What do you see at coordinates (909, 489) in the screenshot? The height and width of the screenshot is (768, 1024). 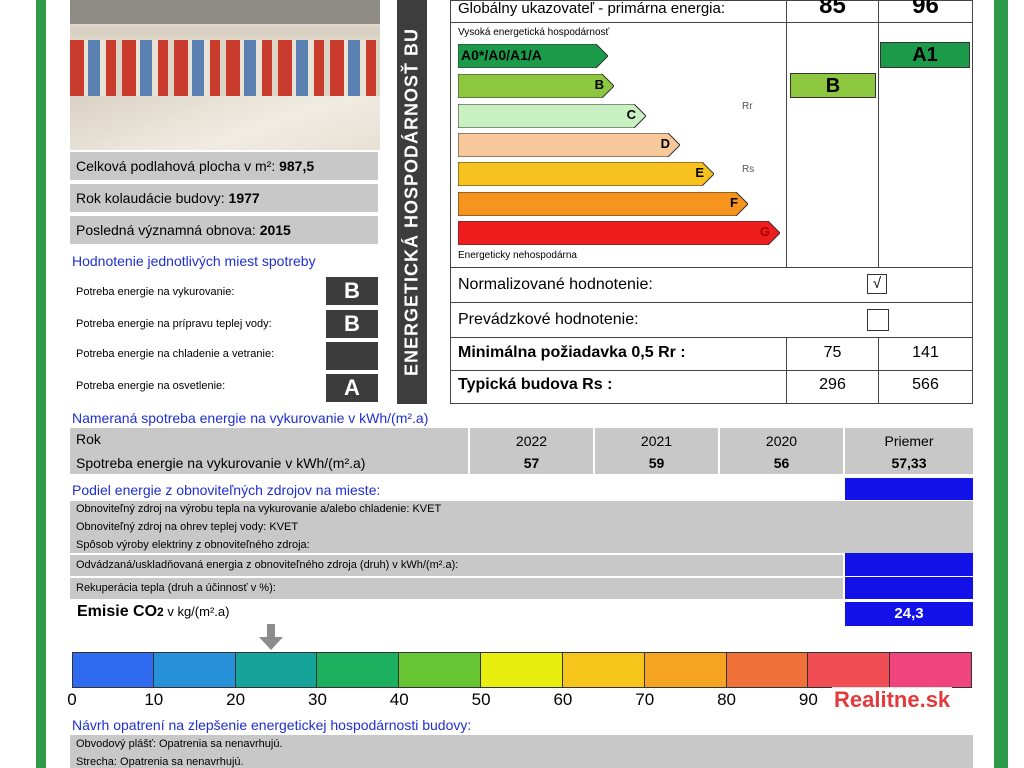 I see `renewables-share-box` at bounding box center [909, 489].